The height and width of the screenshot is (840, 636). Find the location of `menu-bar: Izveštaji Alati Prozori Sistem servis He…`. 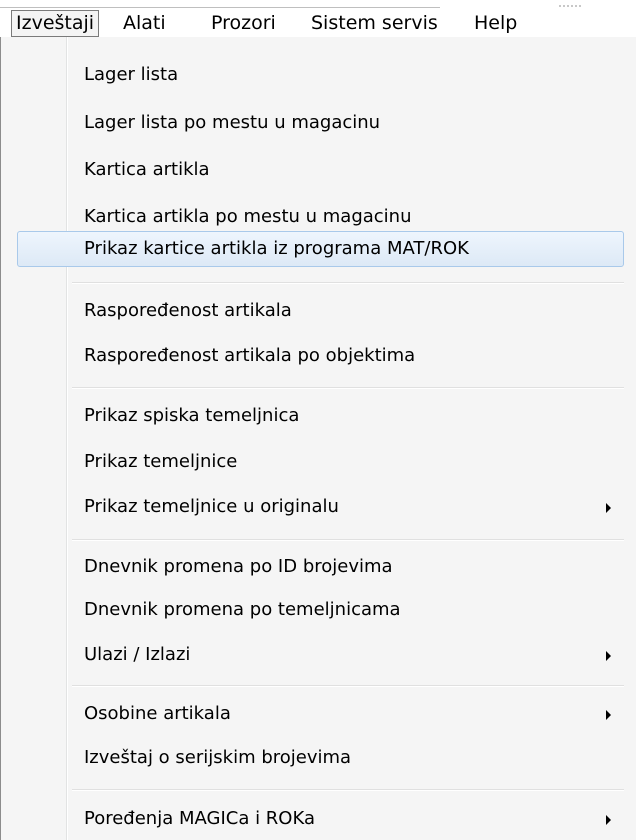

menu-bar: Izveštaji Alati Prozori Sistem servis He… is located at coordinates (318, 20).